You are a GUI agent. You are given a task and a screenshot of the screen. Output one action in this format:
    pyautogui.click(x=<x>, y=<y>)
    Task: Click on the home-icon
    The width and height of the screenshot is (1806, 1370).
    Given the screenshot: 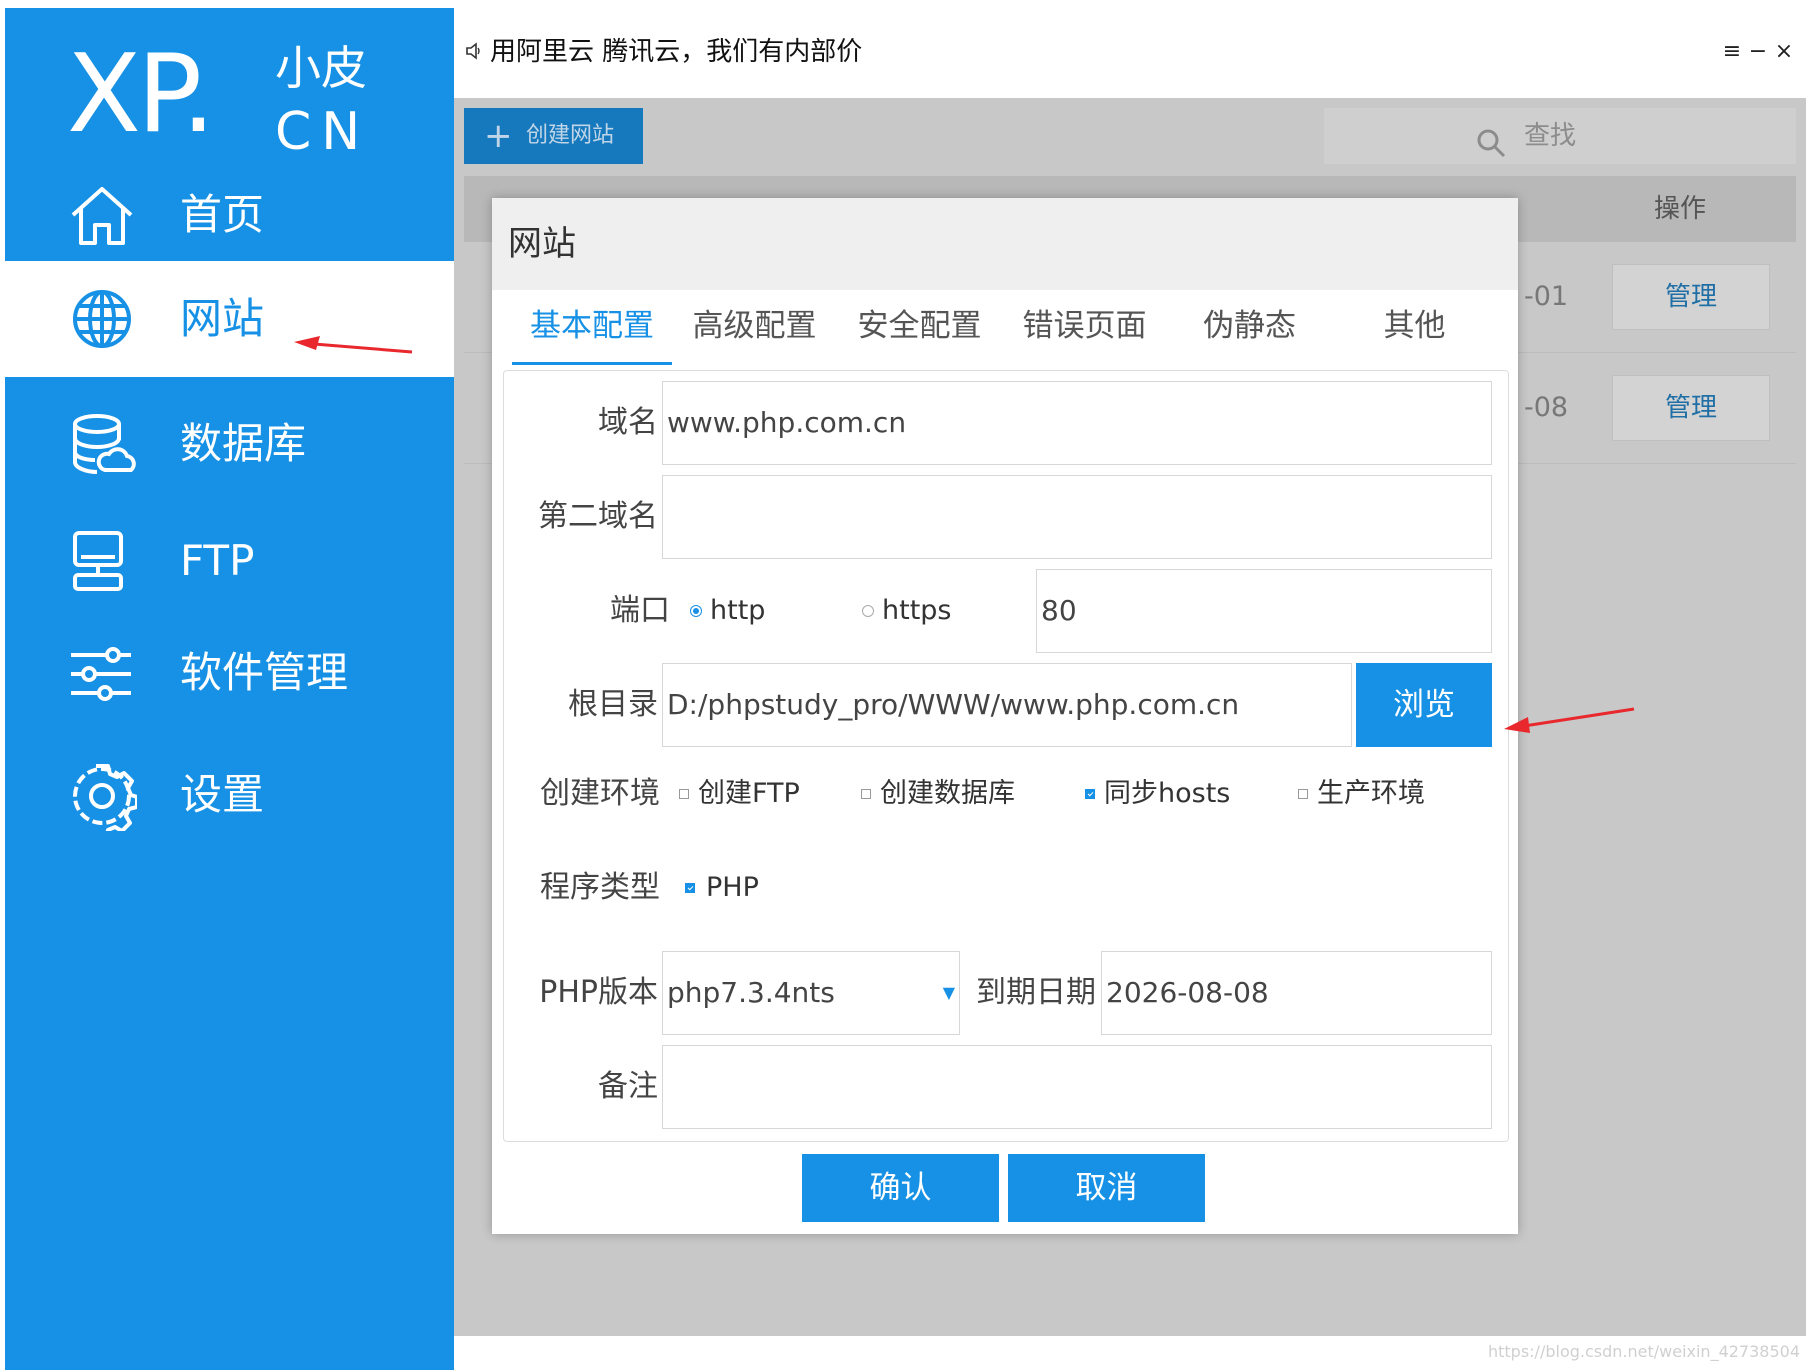 What is the action you would take?
    pyautogui.click(x=102, y=216)
    